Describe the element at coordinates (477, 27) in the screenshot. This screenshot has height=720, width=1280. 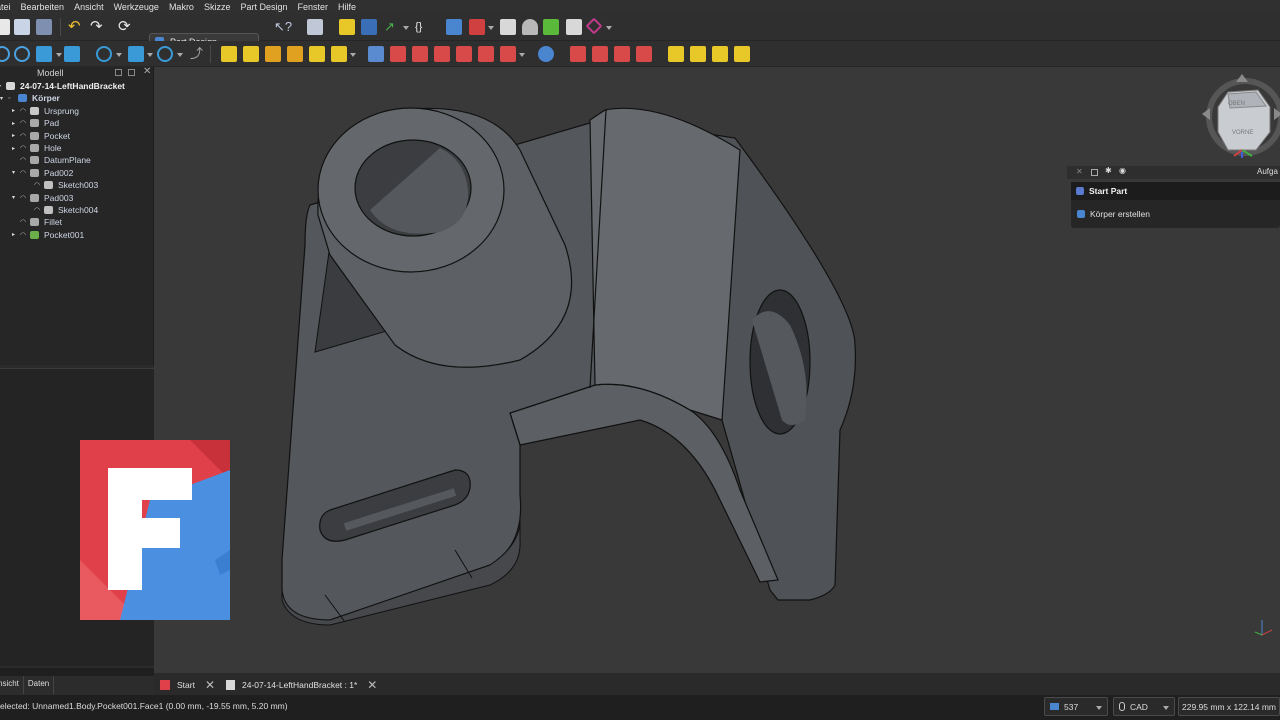
I see `drawing-icon` at that location.